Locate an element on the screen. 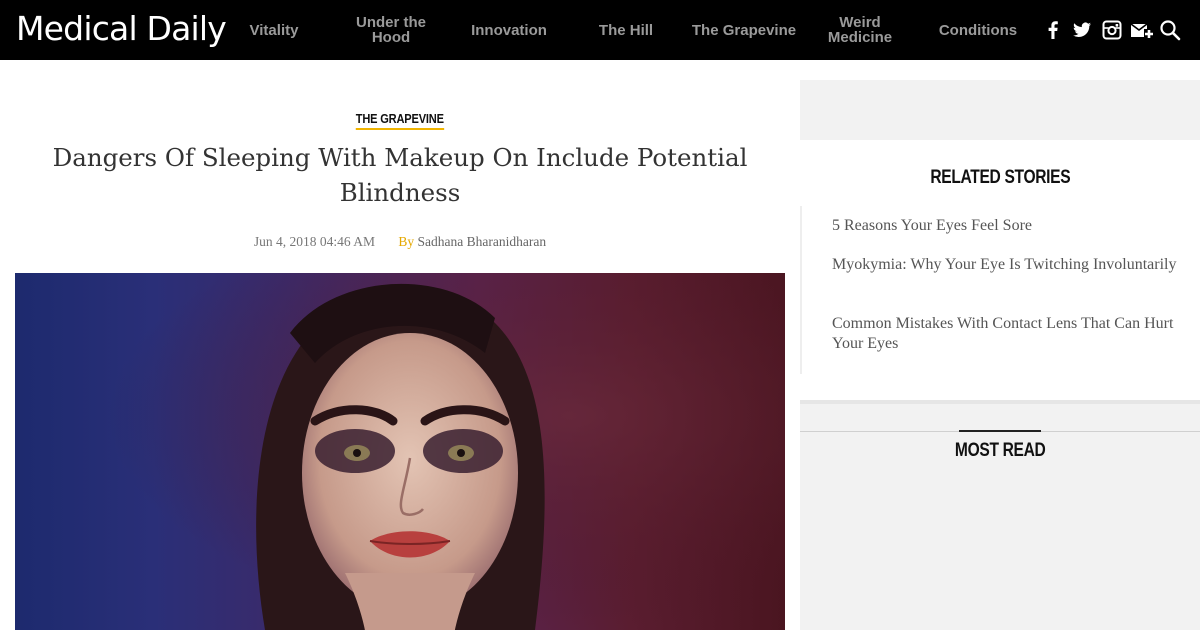 The height and width of the screenshot is (630, 1200). related-story-link: 5 Reasons Your Eyes Feel Sore is located at coordinates (1004, 226).